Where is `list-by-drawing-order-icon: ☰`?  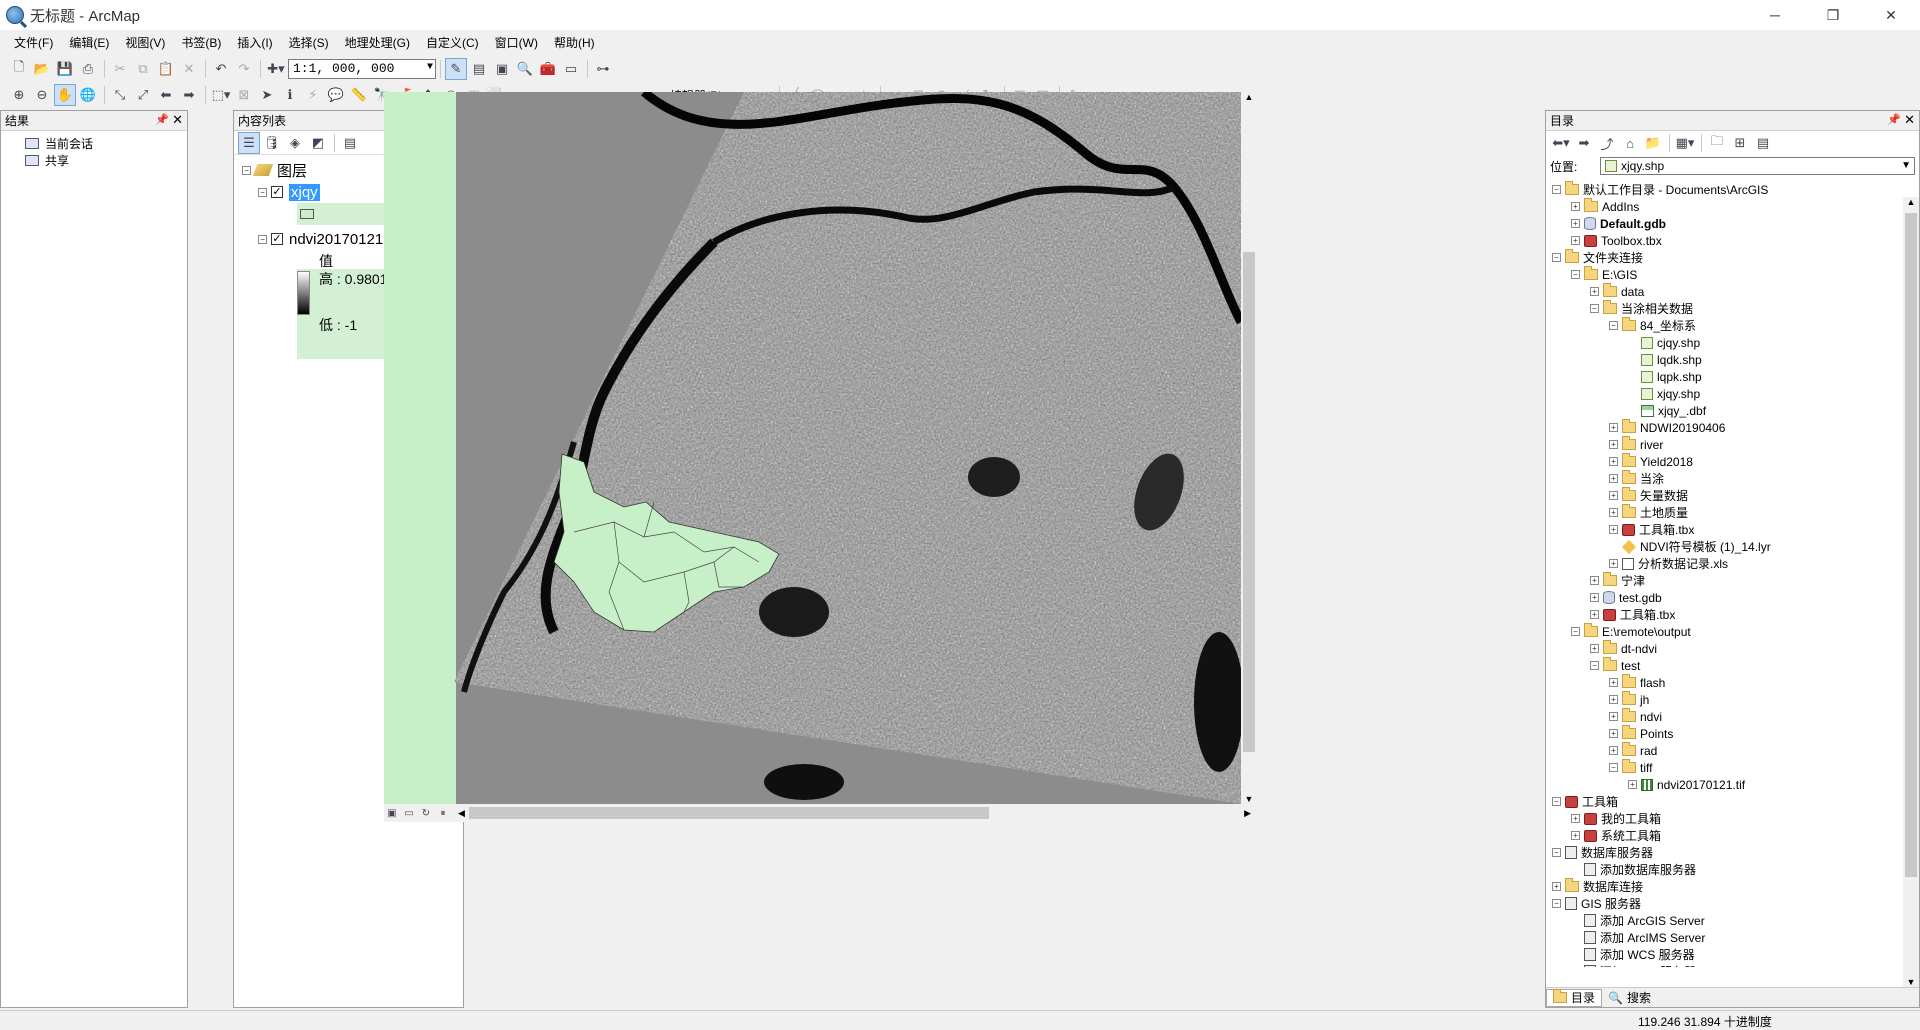 list-by-drawing-order-icon: ☰ is located at coordinates (249, 142).